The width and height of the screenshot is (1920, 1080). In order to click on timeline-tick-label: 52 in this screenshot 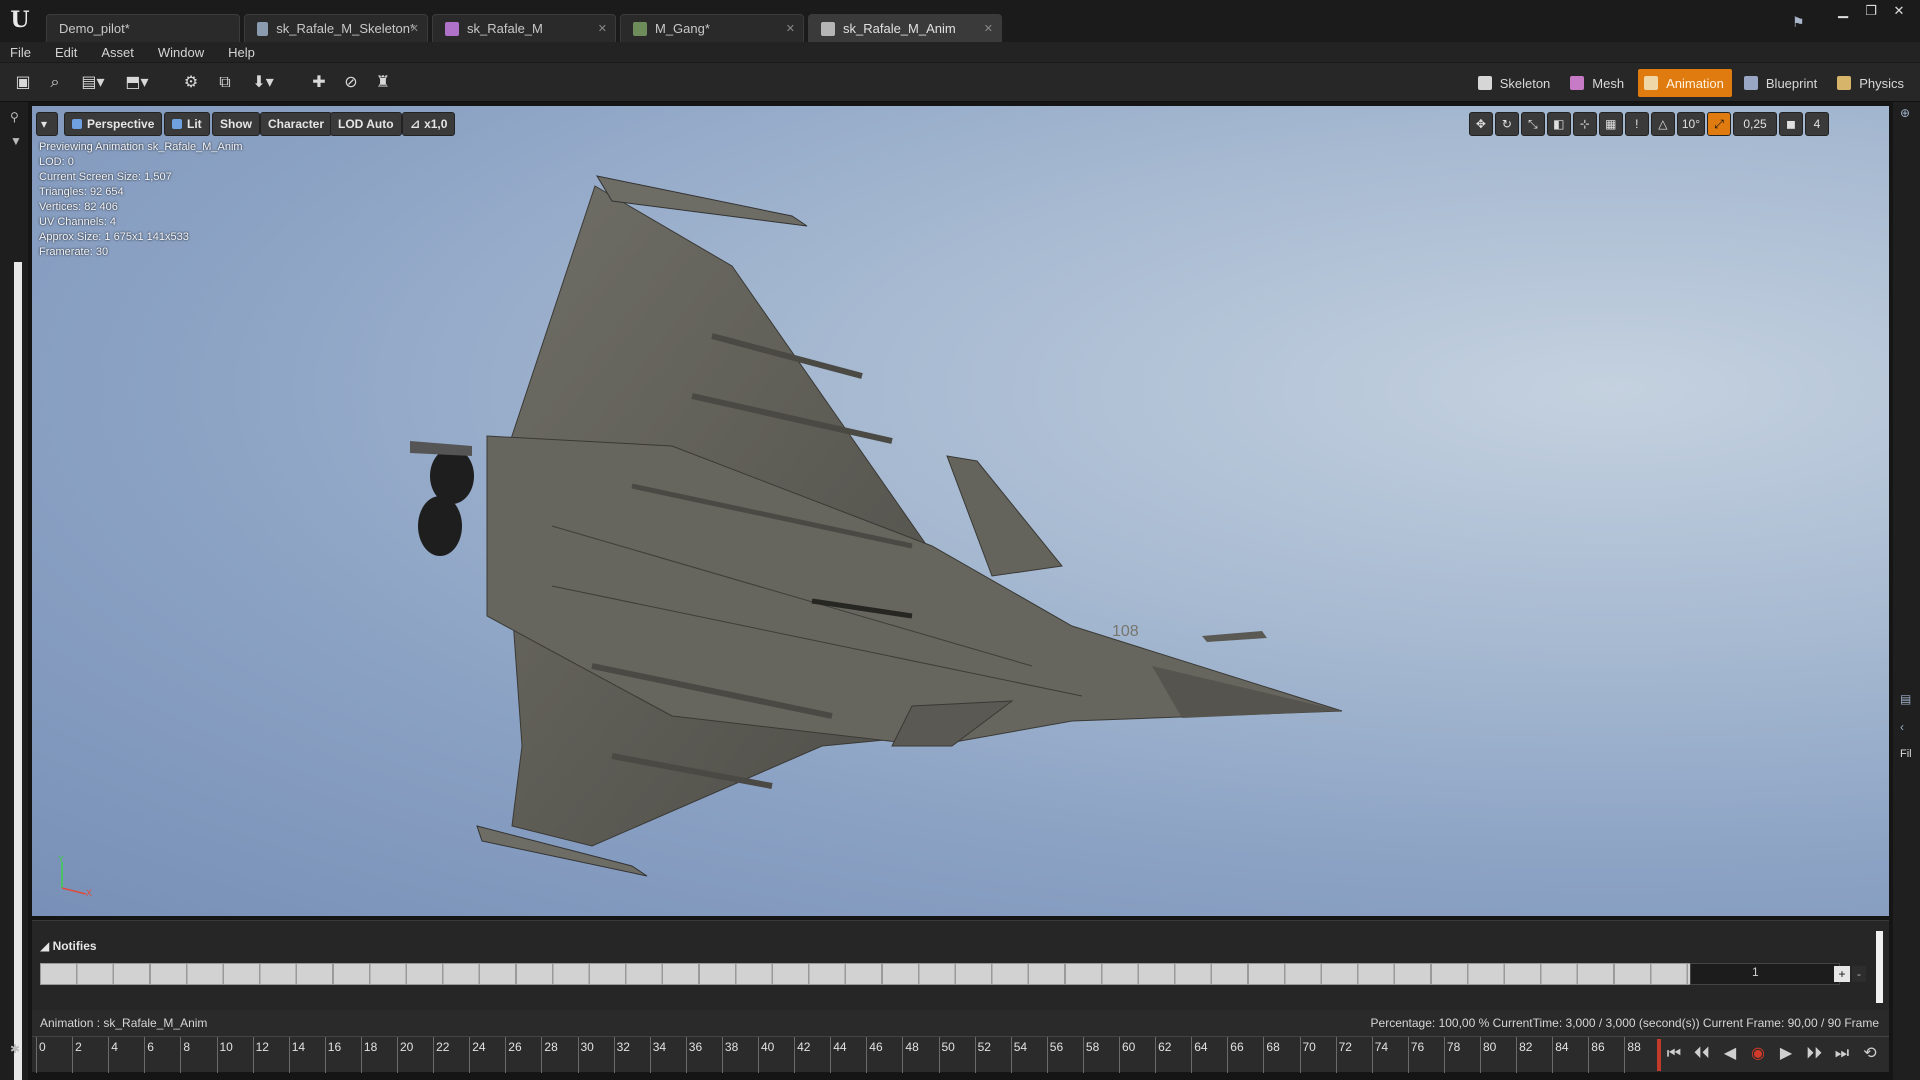, I will do `click(984, 1047)`.